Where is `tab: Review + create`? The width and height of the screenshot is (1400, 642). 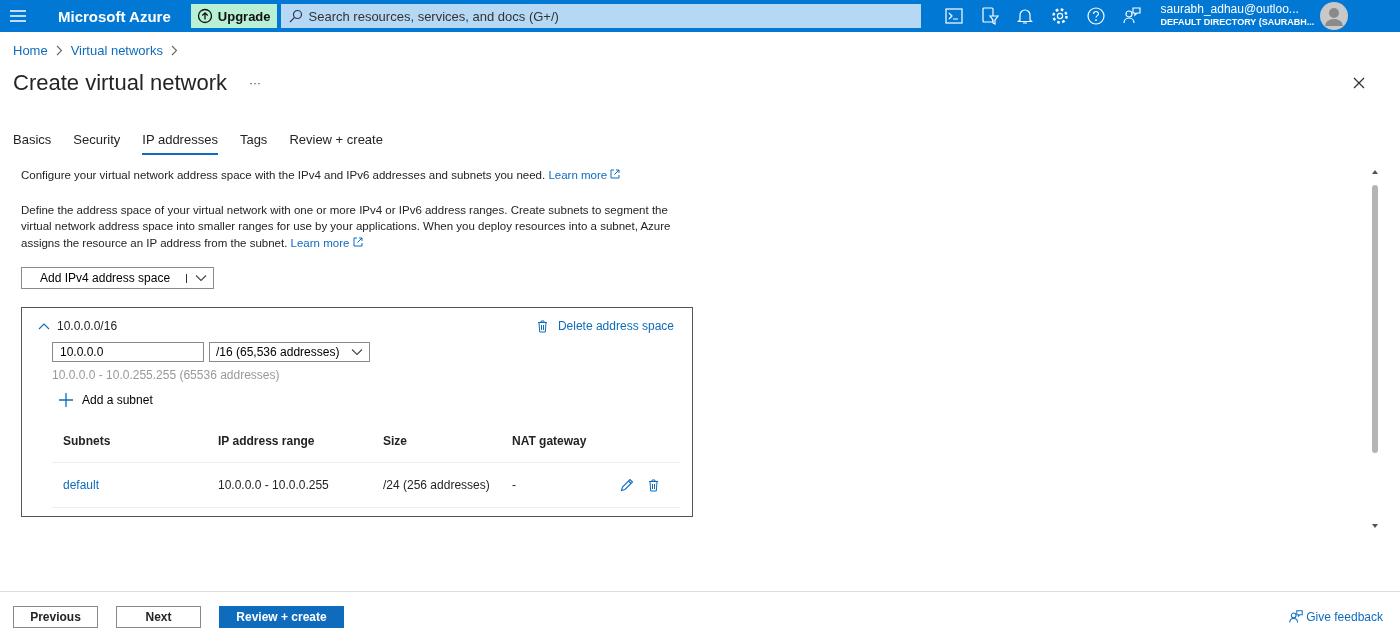
tab: Review + create is located at coordinates (336, 141).